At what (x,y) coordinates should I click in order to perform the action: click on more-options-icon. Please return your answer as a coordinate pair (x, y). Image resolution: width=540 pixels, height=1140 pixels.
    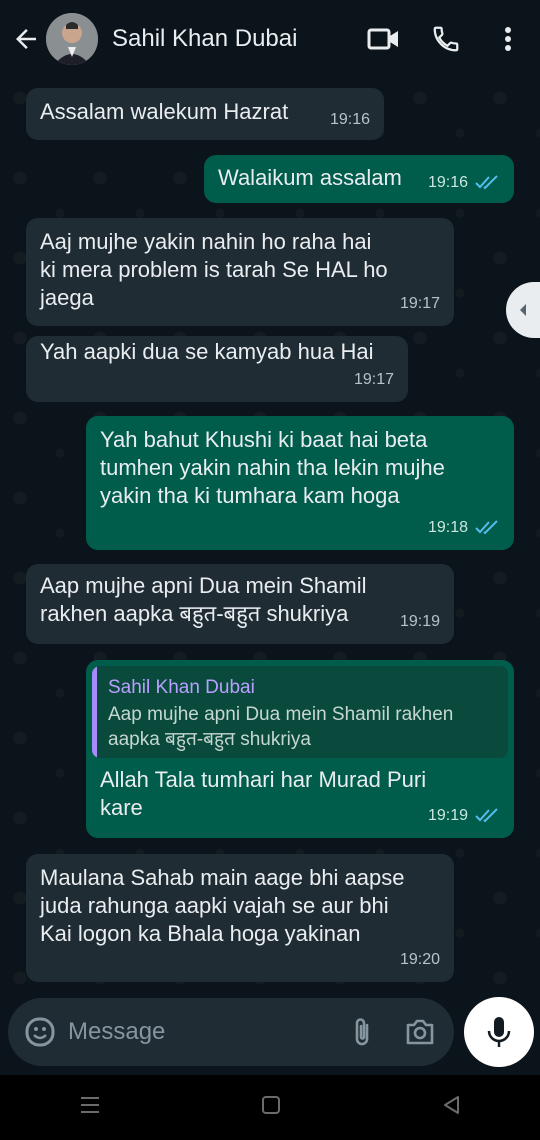
    Looking at the image, I should click on (508, 39).